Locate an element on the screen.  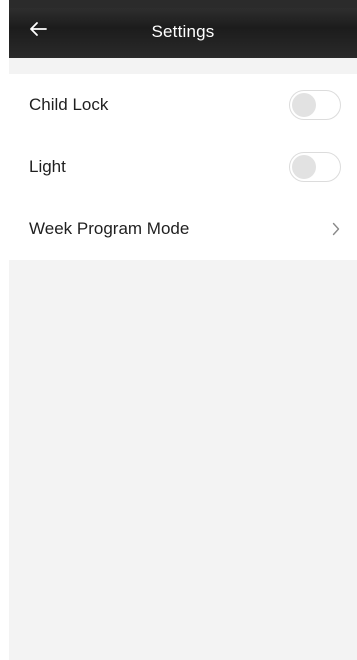
header-spacer is located at coordinates (183, 66).